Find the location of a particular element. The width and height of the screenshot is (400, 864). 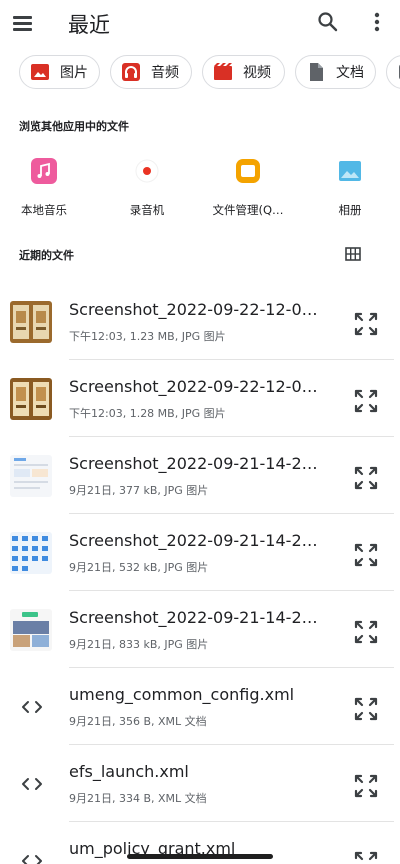

section-title-recent: 近期的文件 is located at coordinates (46, 255).